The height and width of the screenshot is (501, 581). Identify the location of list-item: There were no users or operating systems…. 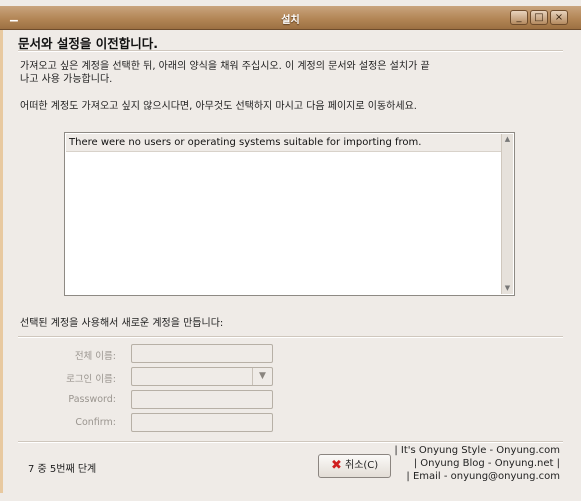
(284, 143).